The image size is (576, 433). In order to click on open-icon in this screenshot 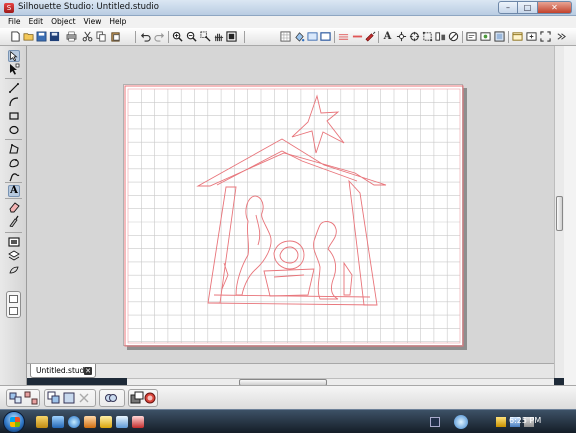, I will do `click(28, 36)`.